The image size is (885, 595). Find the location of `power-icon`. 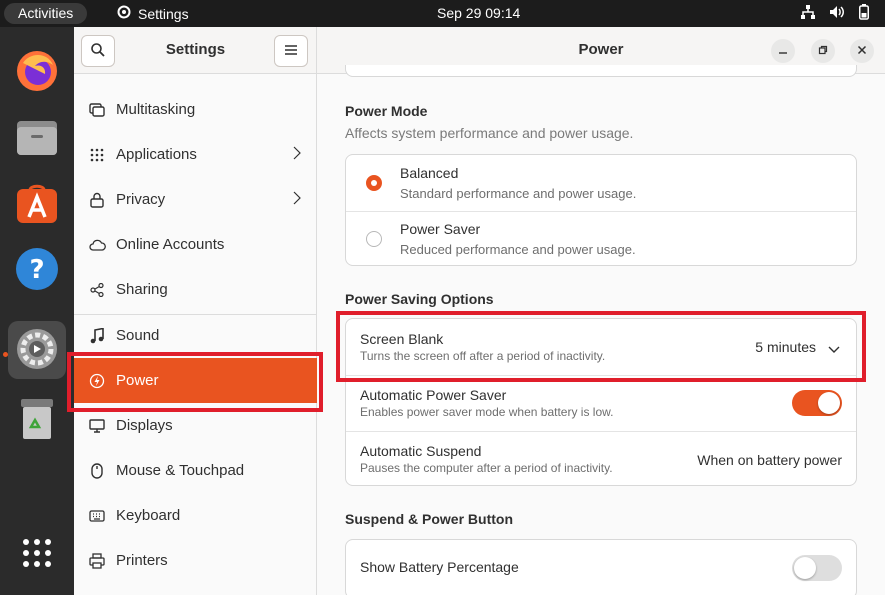

power-icon is located at coordinates (97, 381).